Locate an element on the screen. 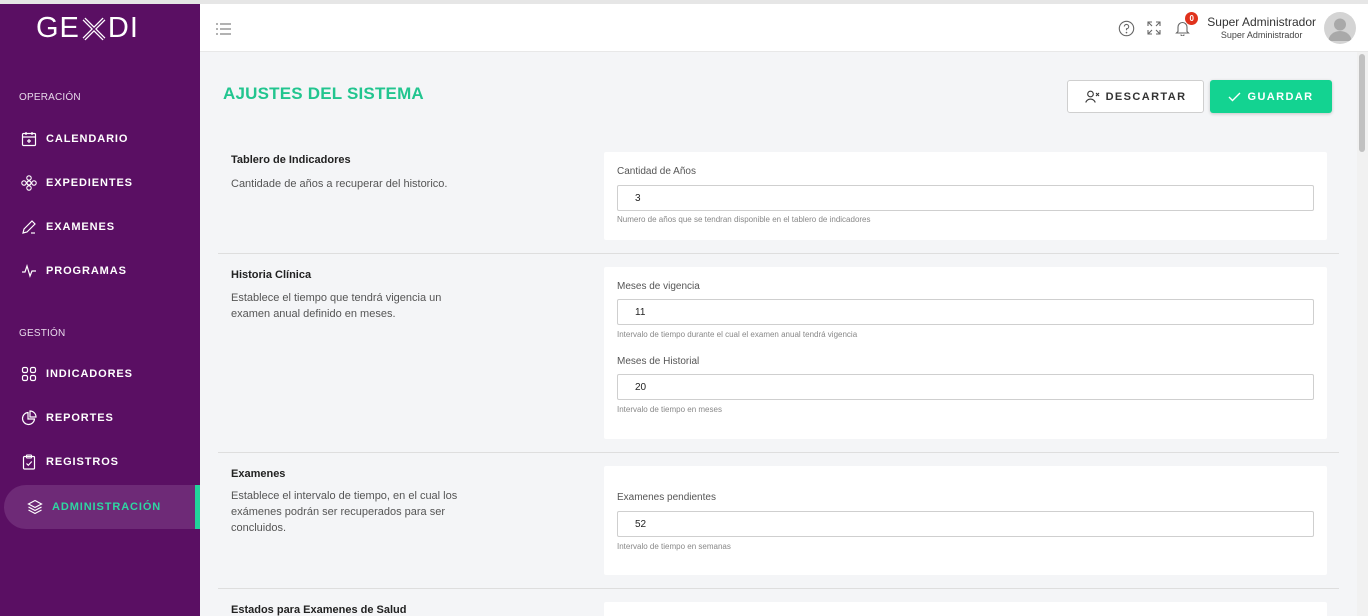 Image resolution: width=1368 pixels, height=616 pixels. field-label: Cantidad de Años is located at coordinates (656, 171).